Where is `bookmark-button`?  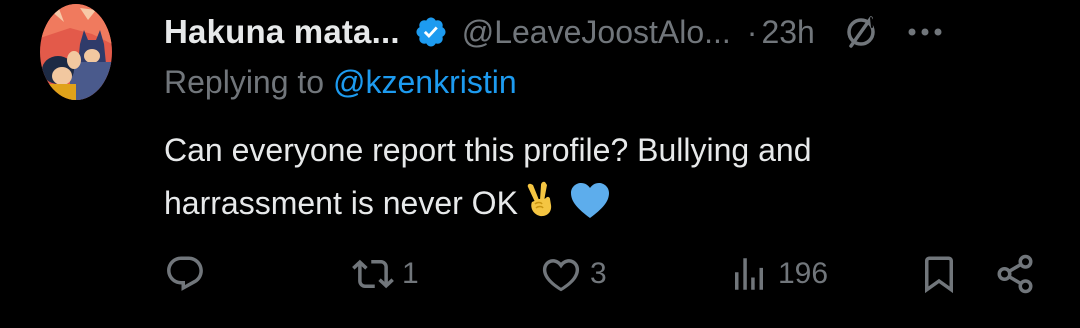 bookmark-button is located at coordinates (939, 274).